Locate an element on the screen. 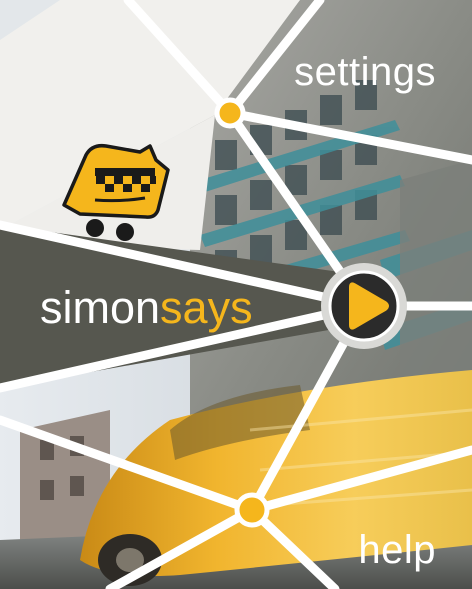 This screenshot has width=472, height=589. brand-title: simonsays is located at coordinates (146, 308).